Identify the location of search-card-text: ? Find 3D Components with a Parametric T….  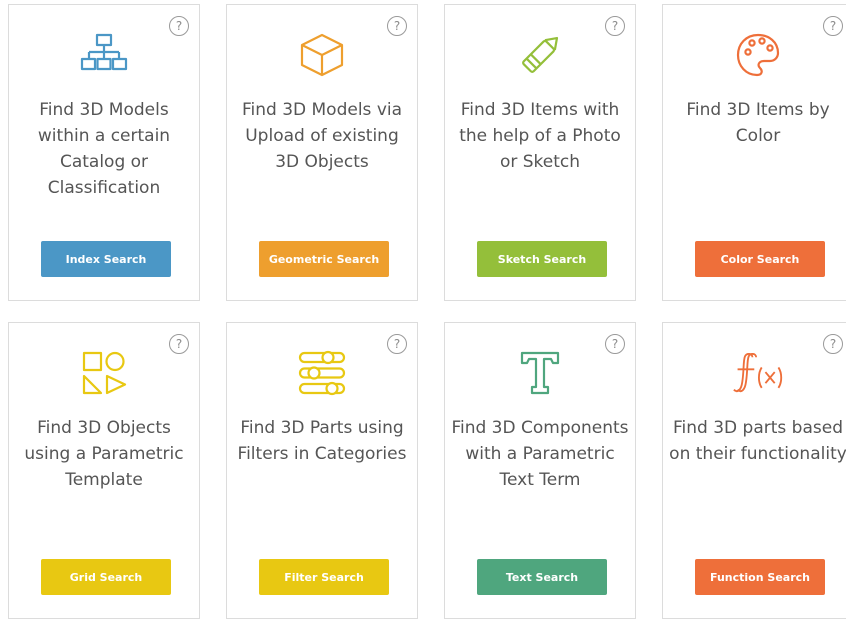
(540, 470).